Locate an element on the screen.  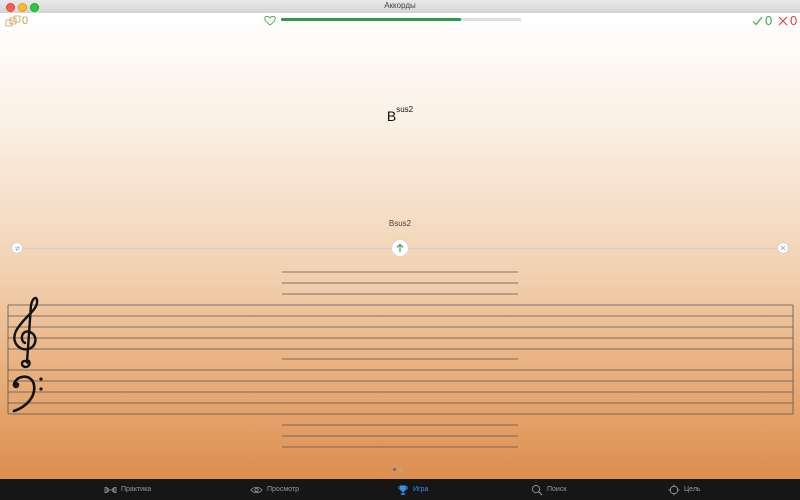
page-indicator is located at coordinates (397, 469).